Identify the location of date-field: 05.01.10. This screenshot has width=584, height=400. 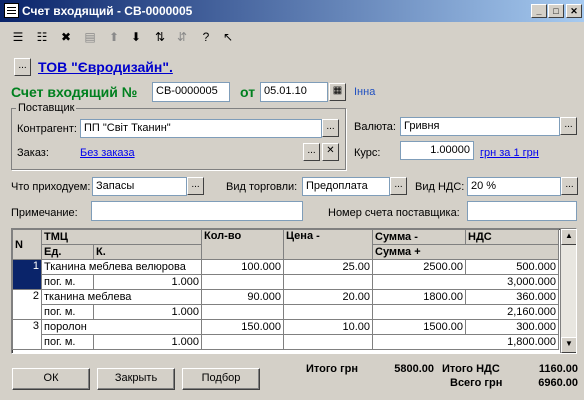
(294, 92).